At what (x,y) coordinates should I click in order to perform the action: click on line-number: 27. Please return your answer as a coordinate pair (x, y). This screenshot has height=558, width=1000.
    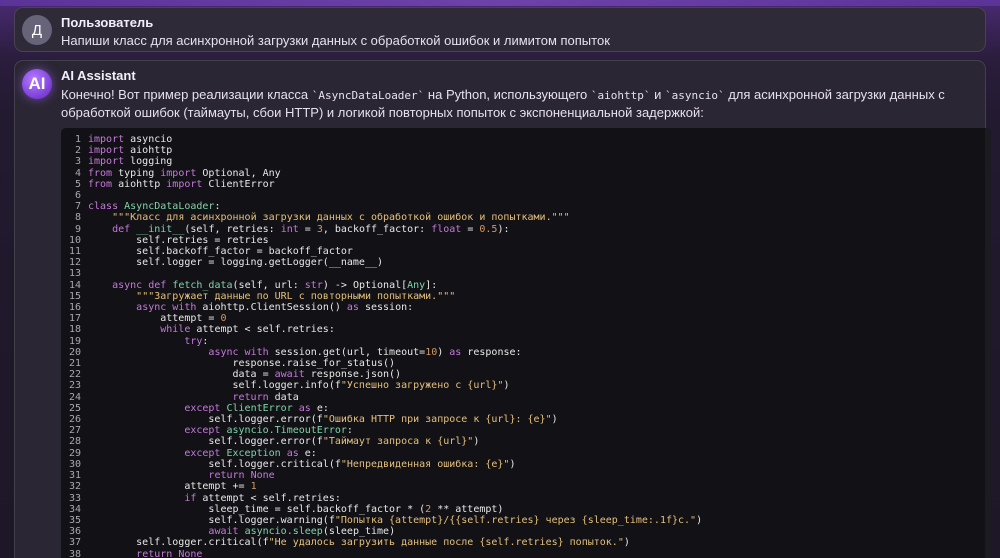
    Looking at the image, I should click on (74, 431).